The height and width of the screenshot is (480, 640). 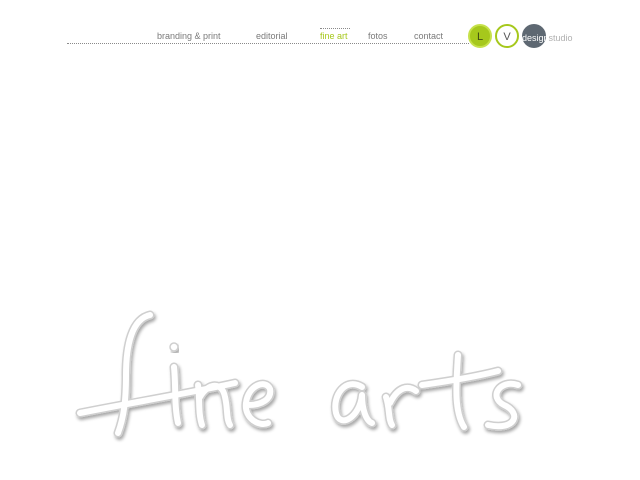 I want to click on logo-wordmark: designstudio, so click(x=547, y=38).